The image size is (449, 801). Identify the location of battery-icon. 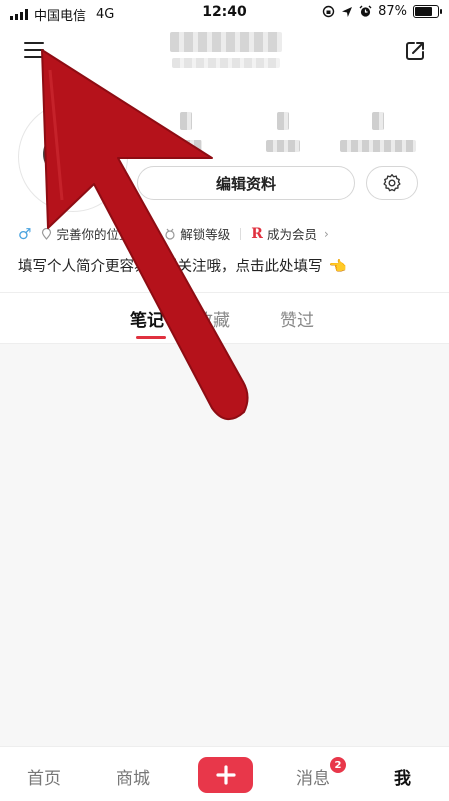
(427, 11).